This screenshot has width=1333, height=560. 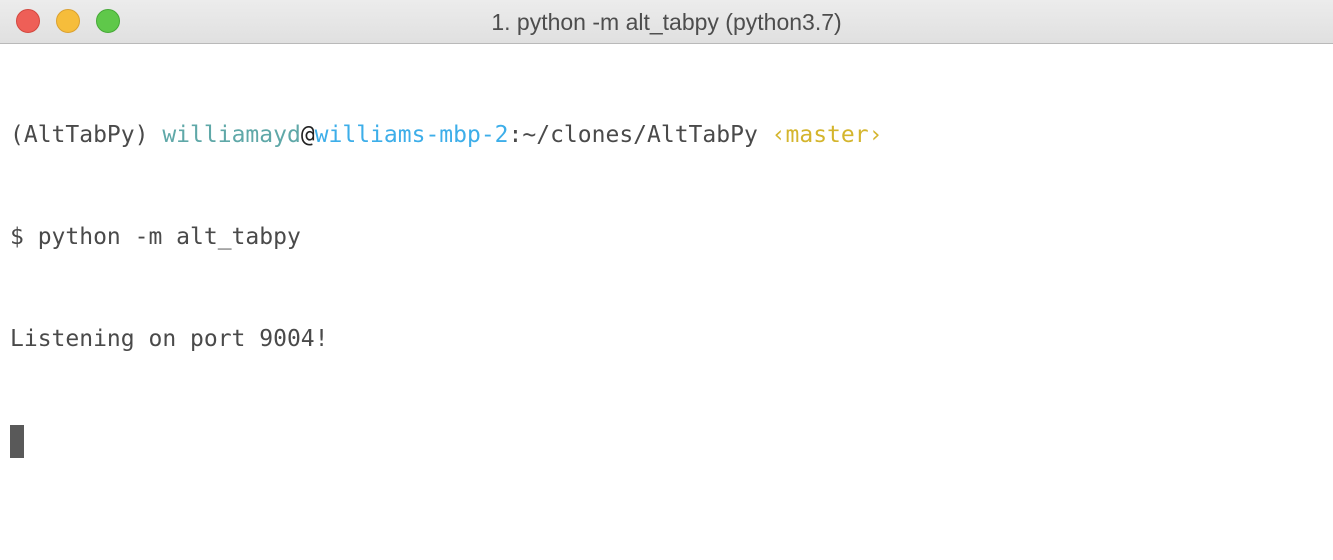 What do you see at coordinates (86, 135) in the screenshot?
I see `prompt-env: (AltTabPy)` at bounding box center [86, 135].